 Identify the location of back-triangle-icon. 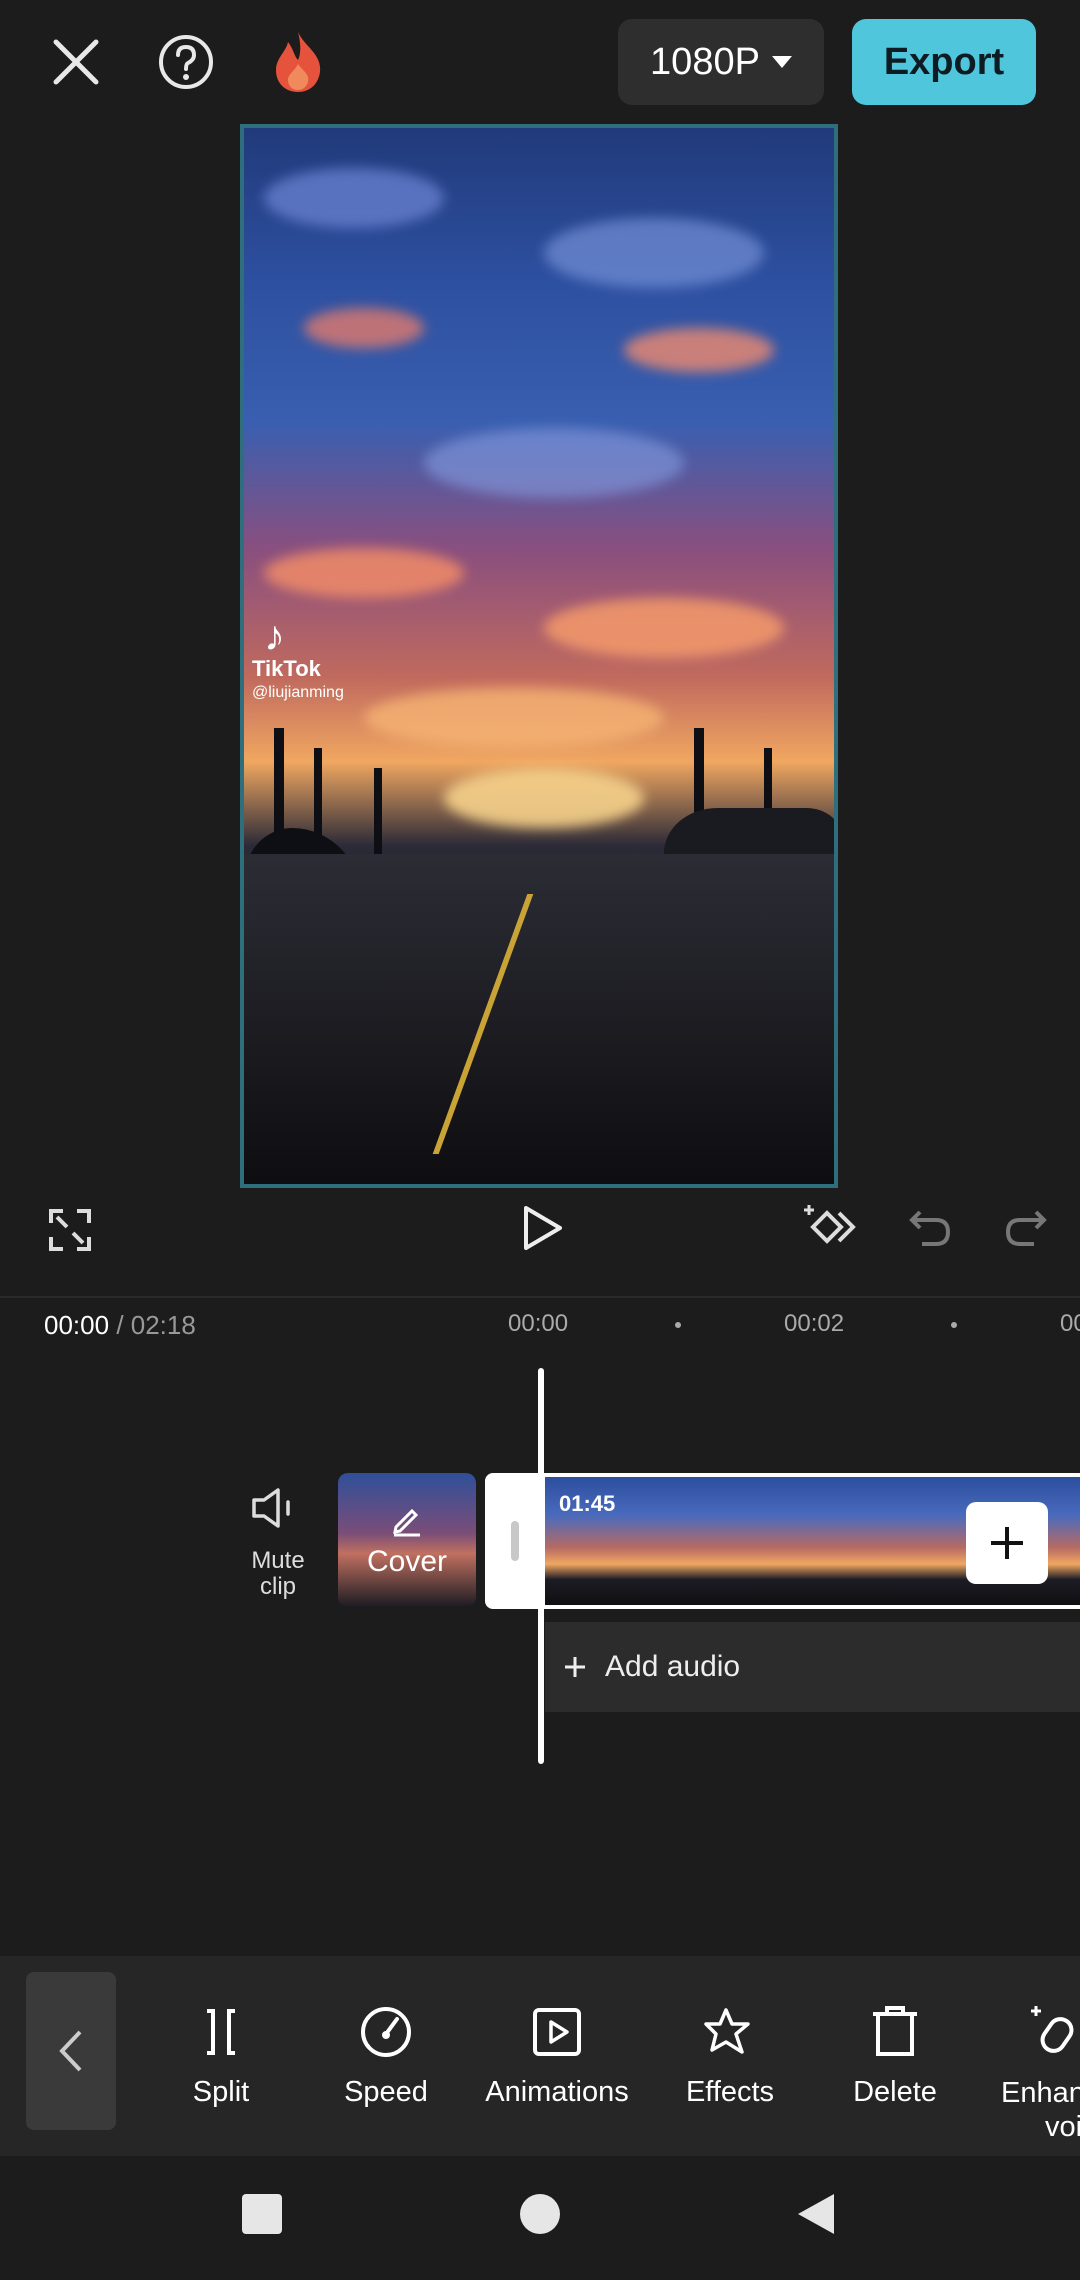
(816, 2214).